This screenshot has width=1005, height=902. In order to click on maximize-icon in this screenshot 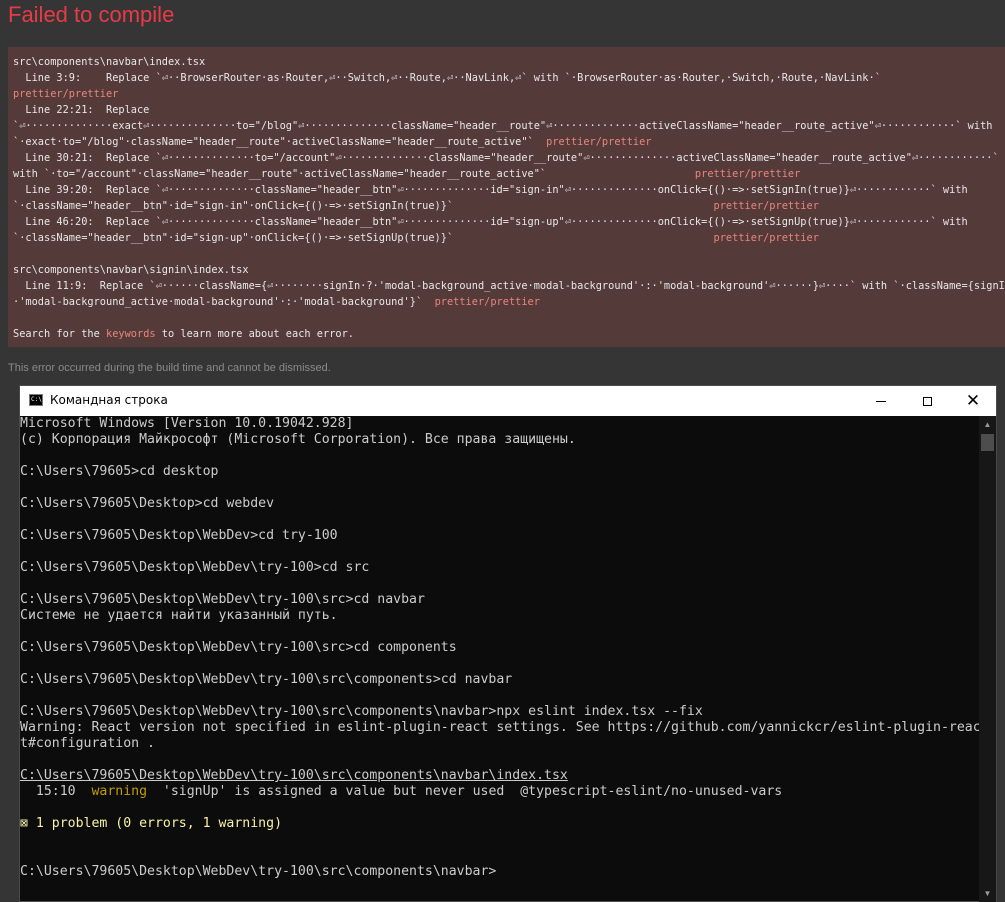, I will do `click(927, 401)`.